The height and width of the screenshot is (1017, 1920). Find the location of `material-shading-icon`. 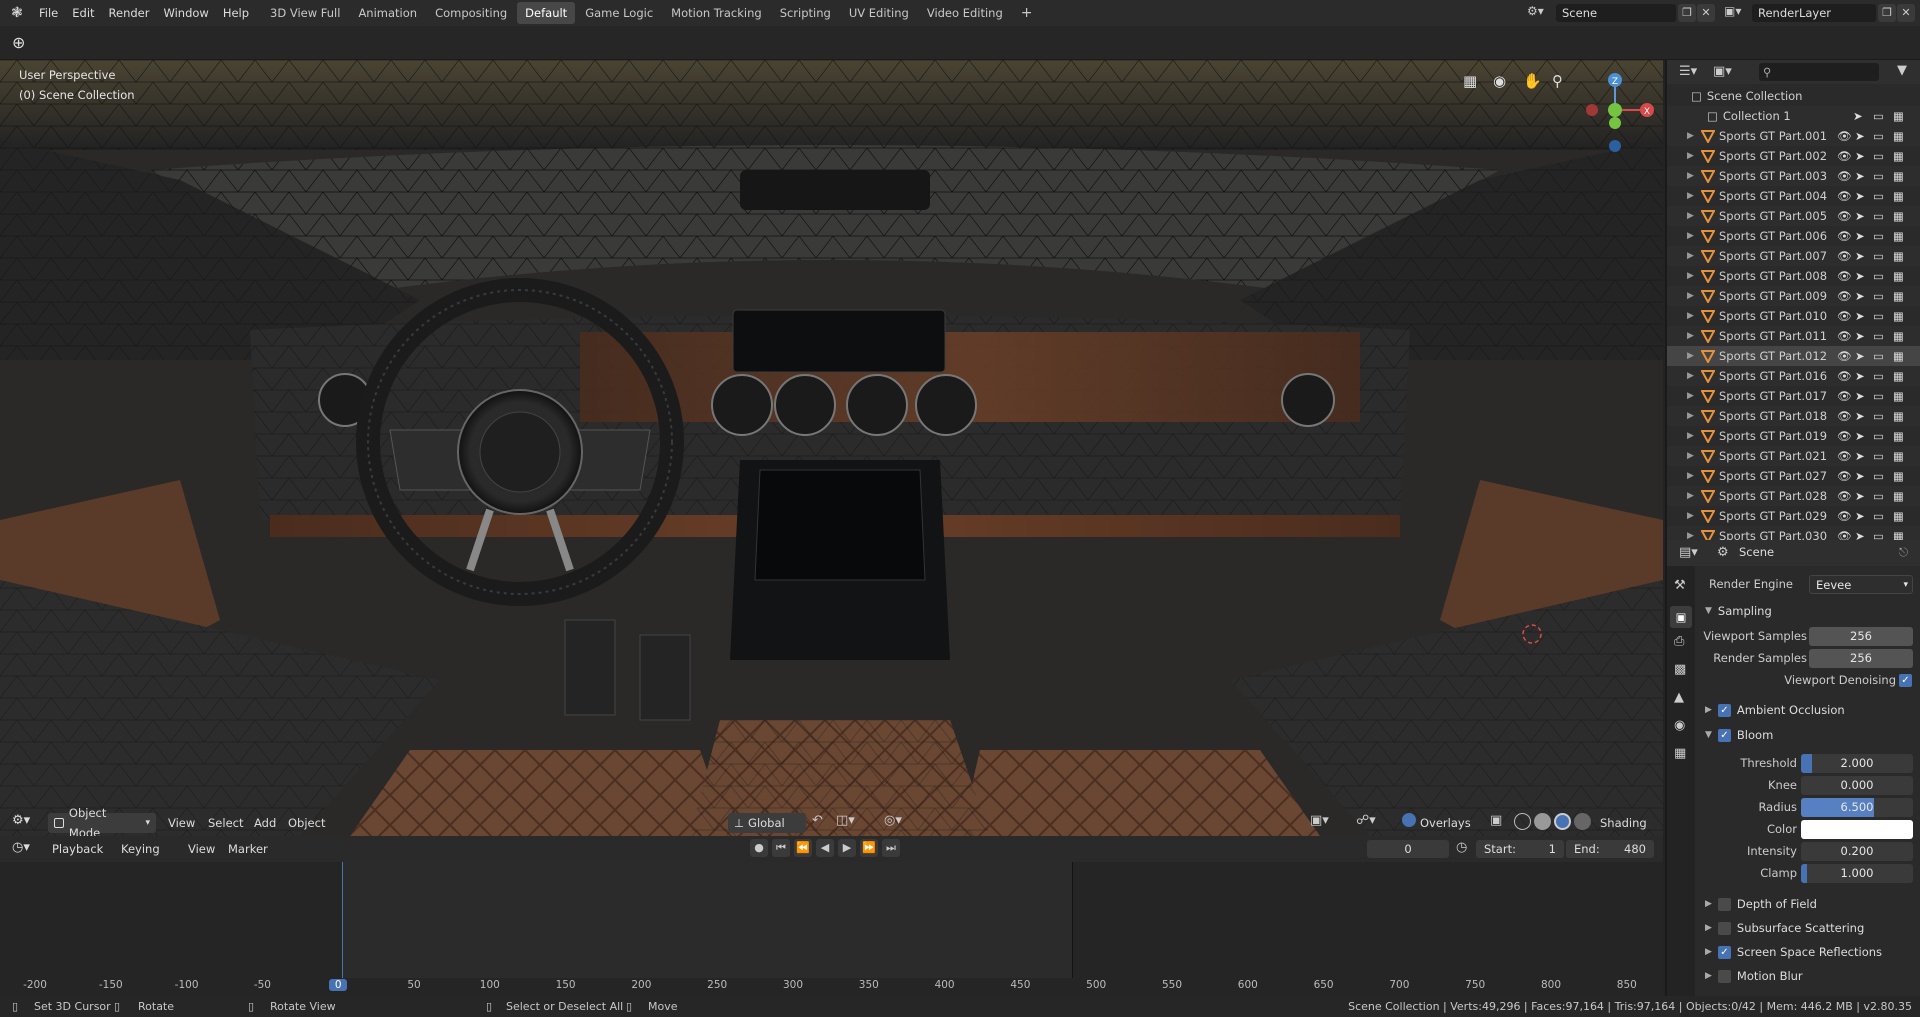

material-shading-icon is located at coordinates (1562, 821).